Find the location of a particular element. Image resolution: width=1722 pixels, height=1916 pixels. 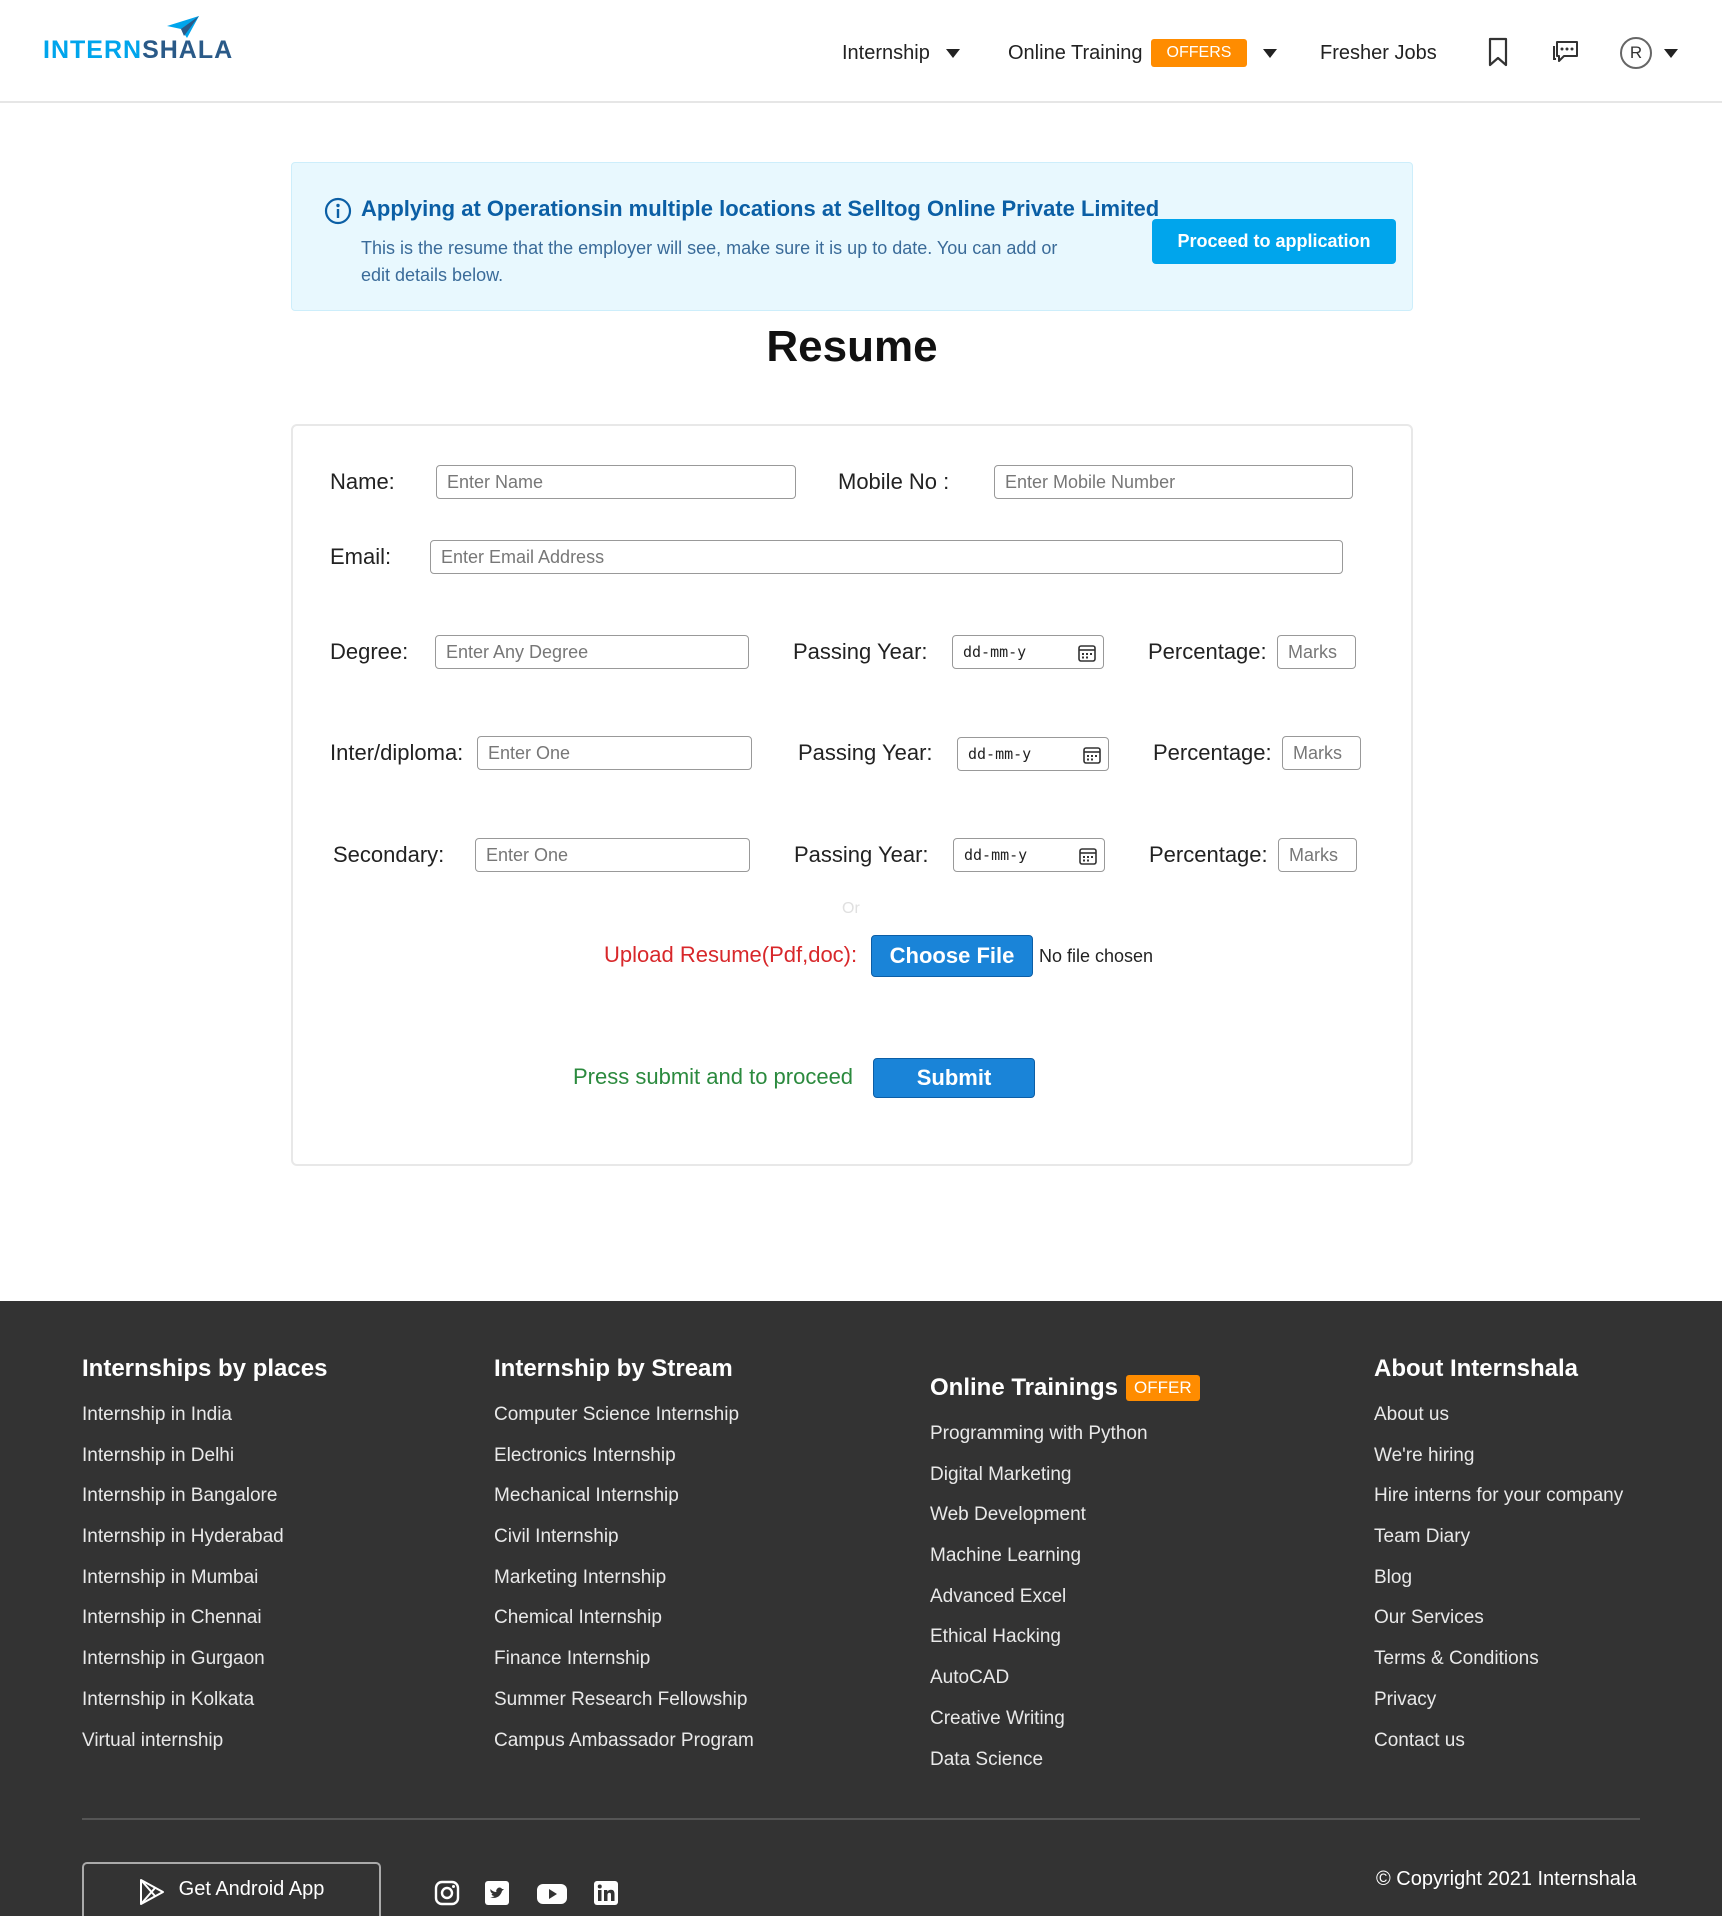

footer-link-about: We're hiring is located at coordinates (1498, 1462).